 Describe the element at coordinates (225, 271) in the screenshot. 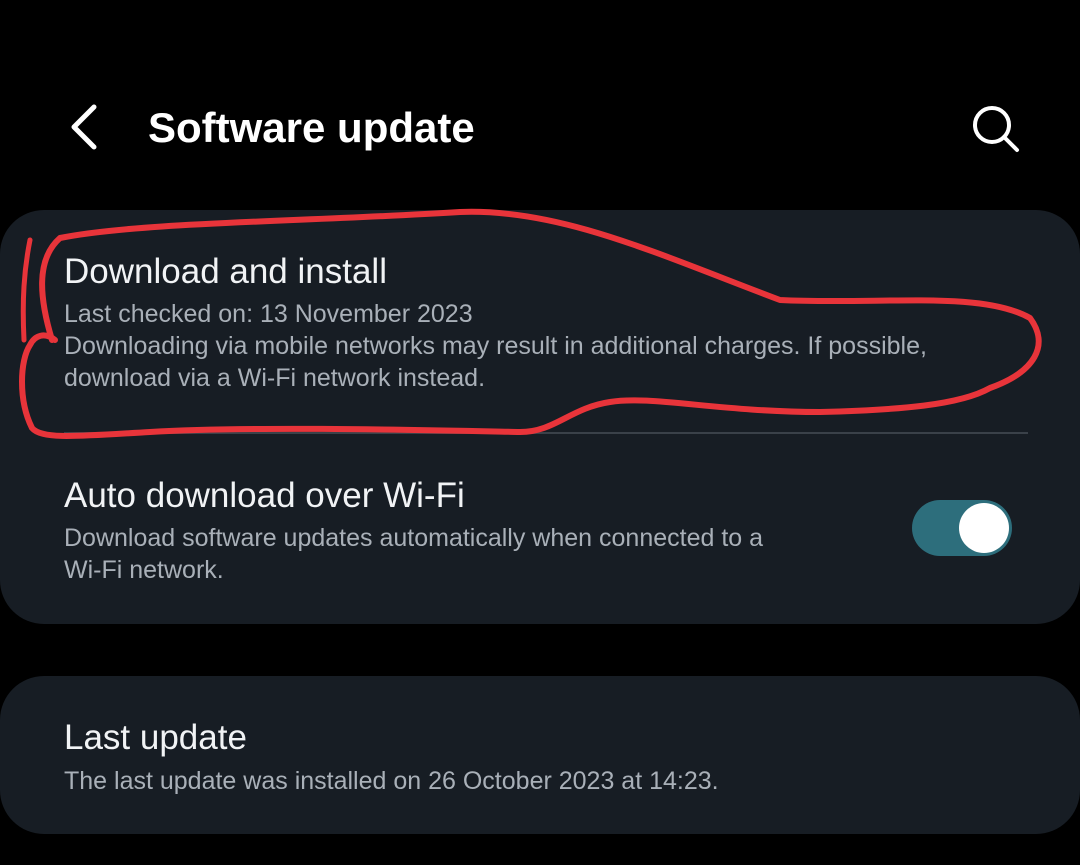

I see `download-and-install-title: Download and install` at that location.